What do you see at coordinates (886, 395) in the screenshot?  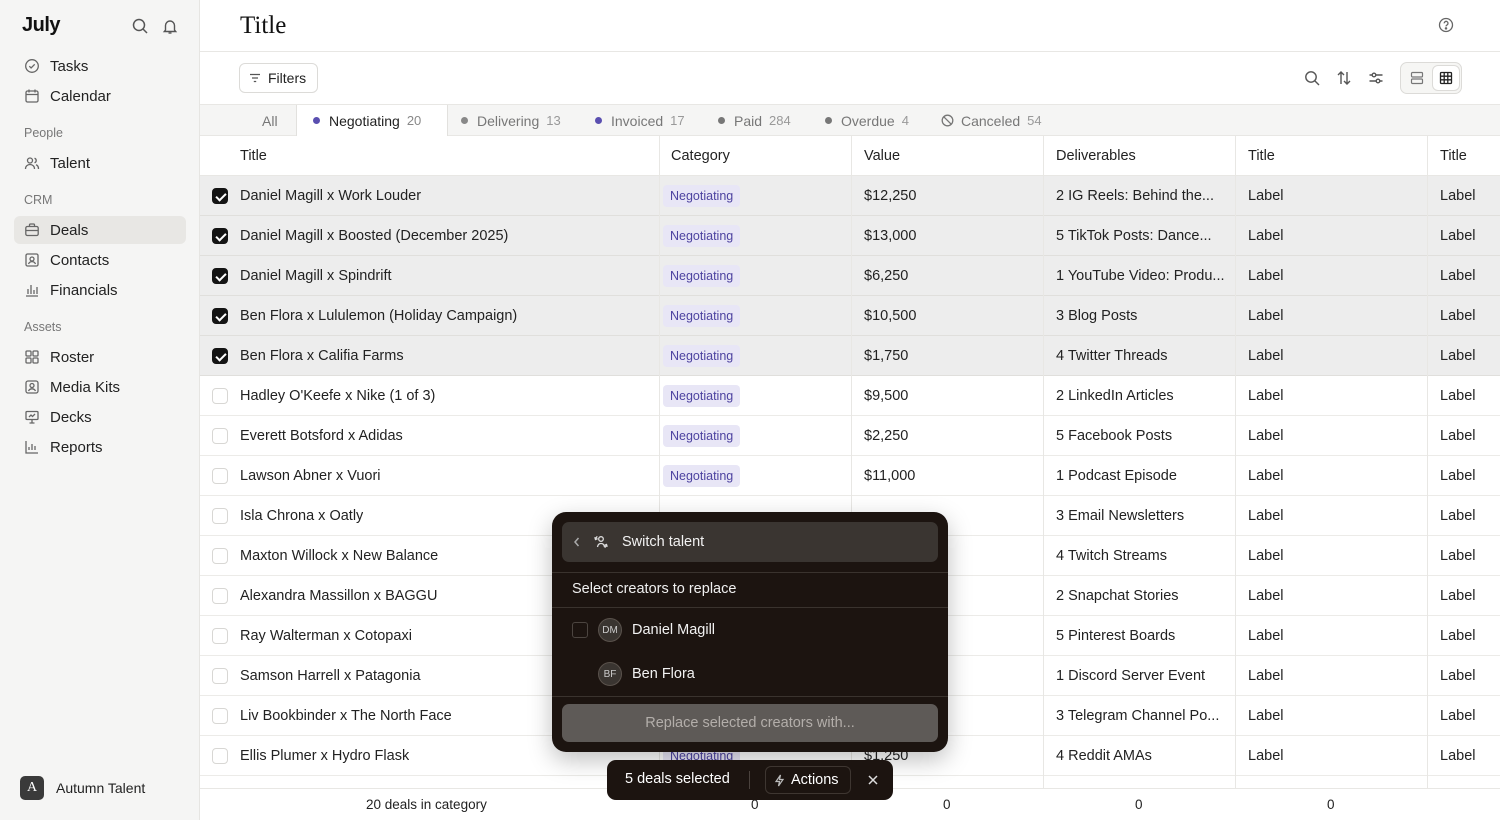 I see `value-cell: $9,500` at bounding box center [886, 395].